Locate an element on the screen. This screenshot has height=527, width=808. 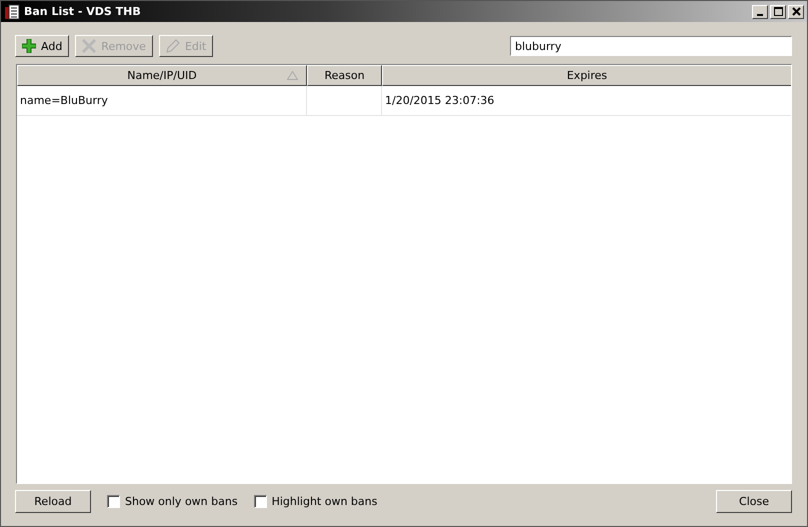
sort-arrow-icon is located at coordinates (292, 75).